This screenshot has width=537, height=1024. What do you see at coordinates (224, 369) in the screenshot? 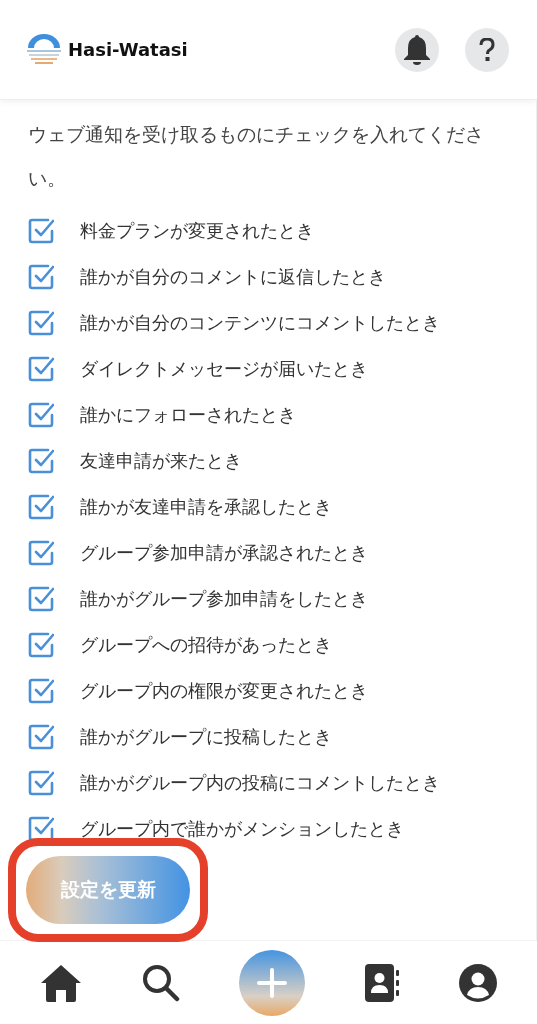
I see `option-label: ダイレクトメッセージが届いたとき` at bounding box center [224, 369].